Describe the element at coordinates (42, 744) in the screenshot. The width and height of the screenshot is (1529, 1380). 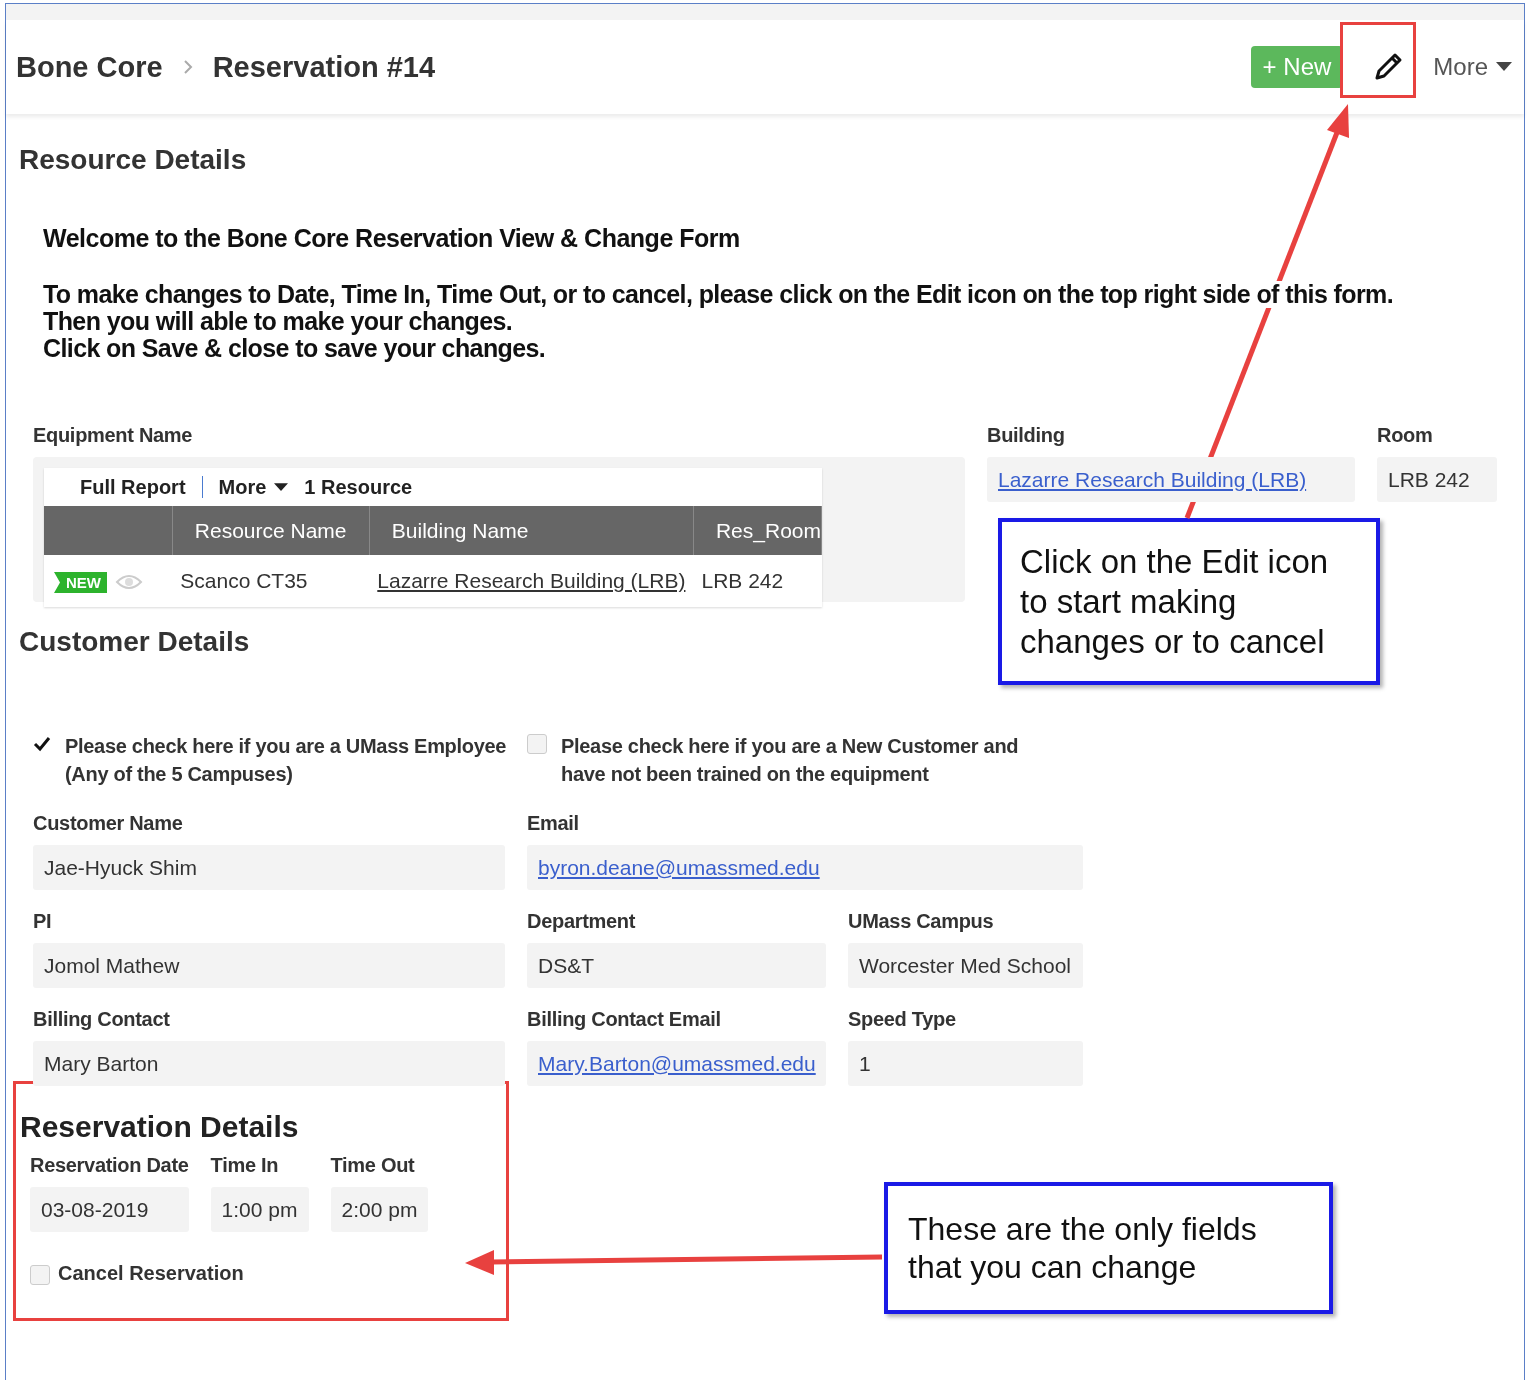
I see `checkmark-icon` at that location.